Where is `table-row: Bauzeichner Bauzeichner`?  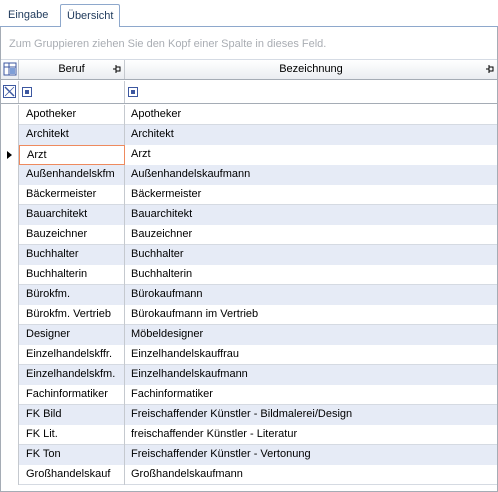
table-row: Bauzeichner Bauzeichner is located at coordinates (249, 235).